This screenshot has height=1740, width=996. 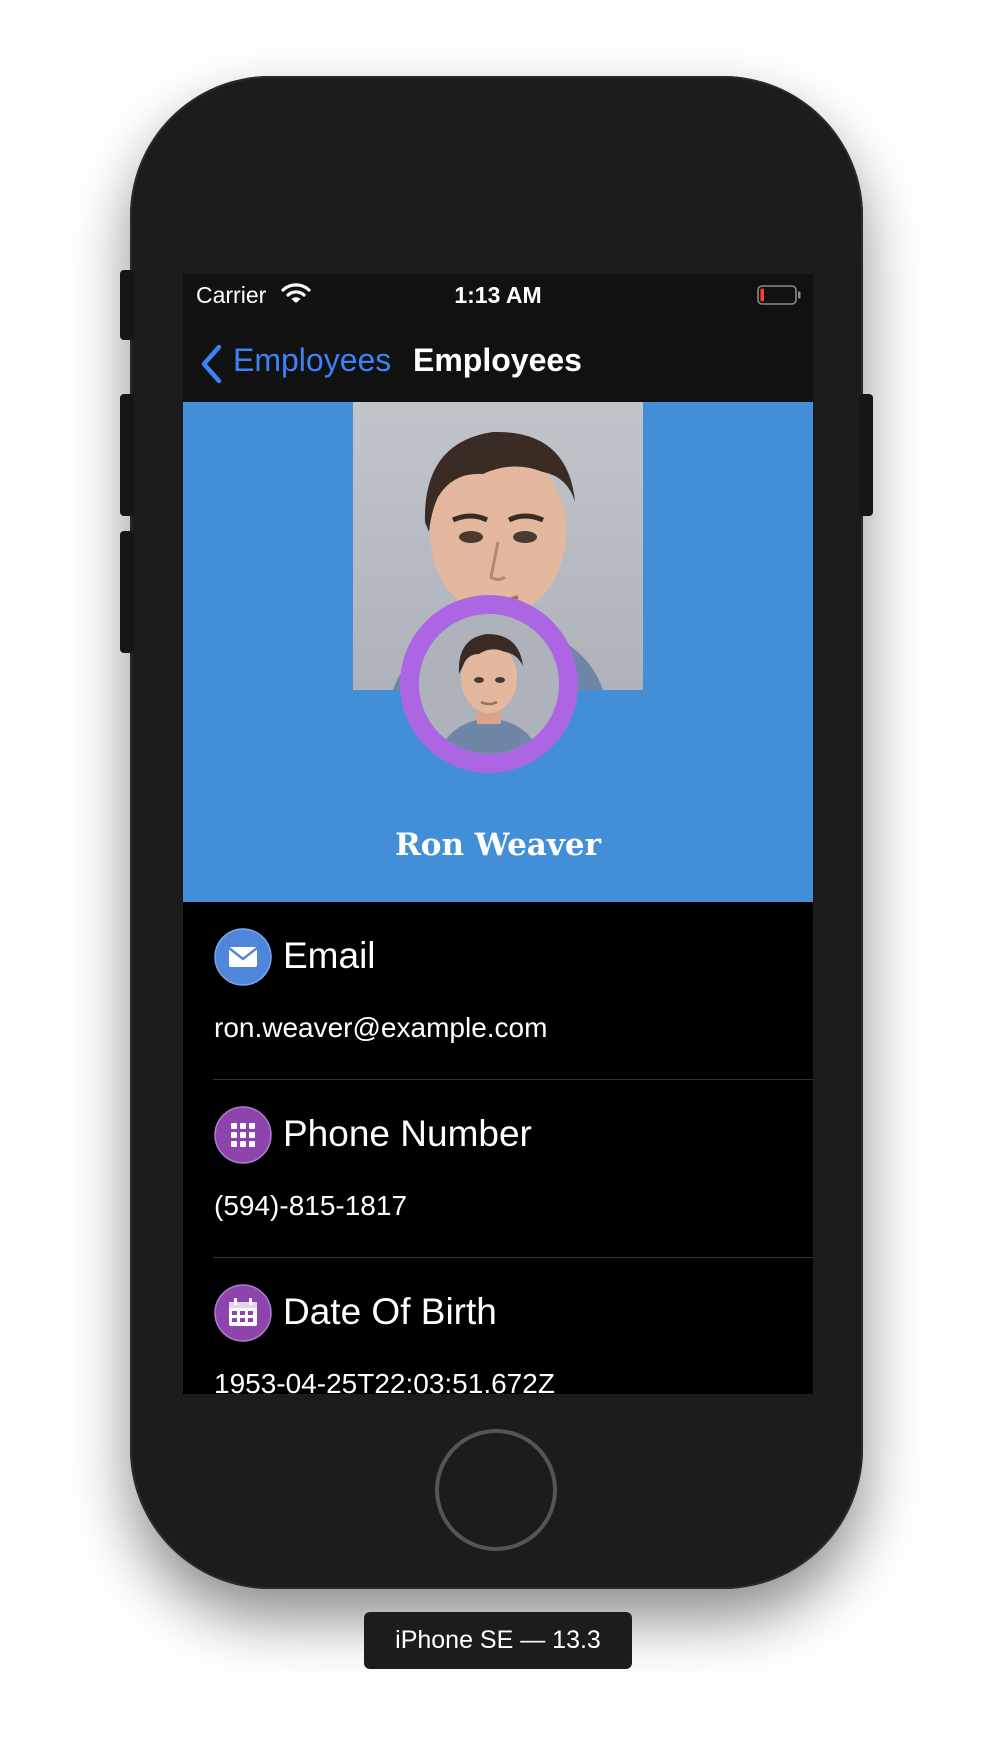 I want to click on row-label: Email, so click(x=329, y=955).